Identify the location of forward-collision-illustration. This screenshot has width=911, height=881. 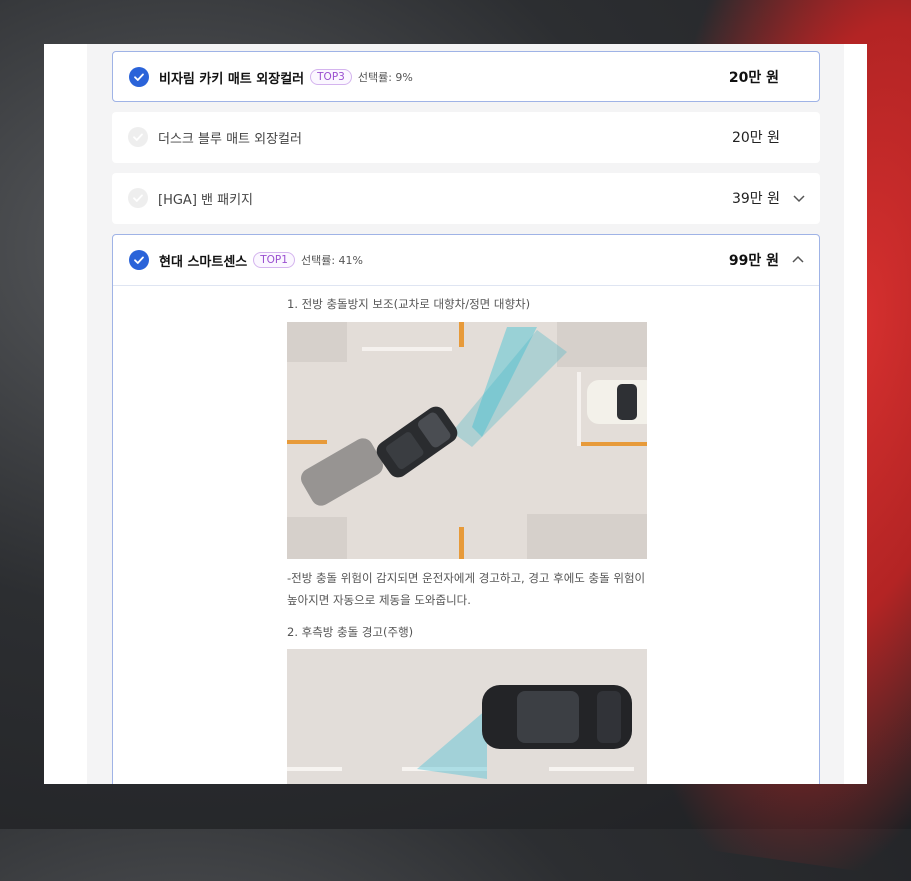
(467, 440).